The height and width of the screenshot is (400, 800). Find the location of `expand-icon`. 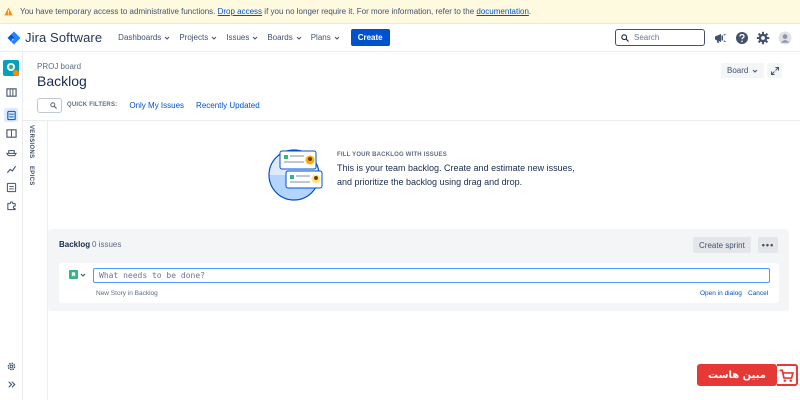

expand-icon is located at coordinates (774, 70).